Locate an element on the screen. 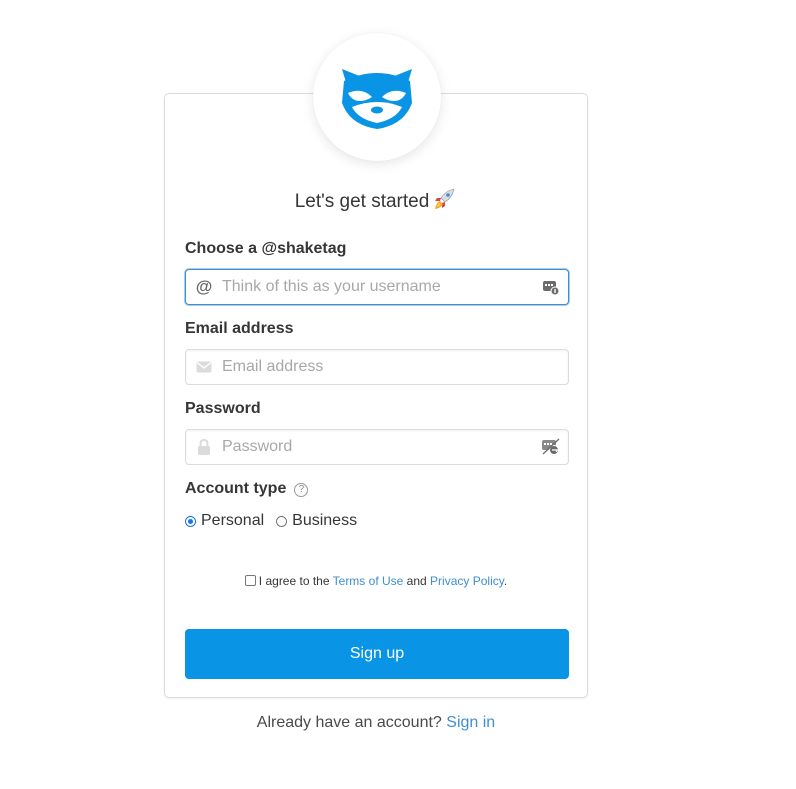  terms-of-use-link: Terms of Use is located at coordinates (368, 581).